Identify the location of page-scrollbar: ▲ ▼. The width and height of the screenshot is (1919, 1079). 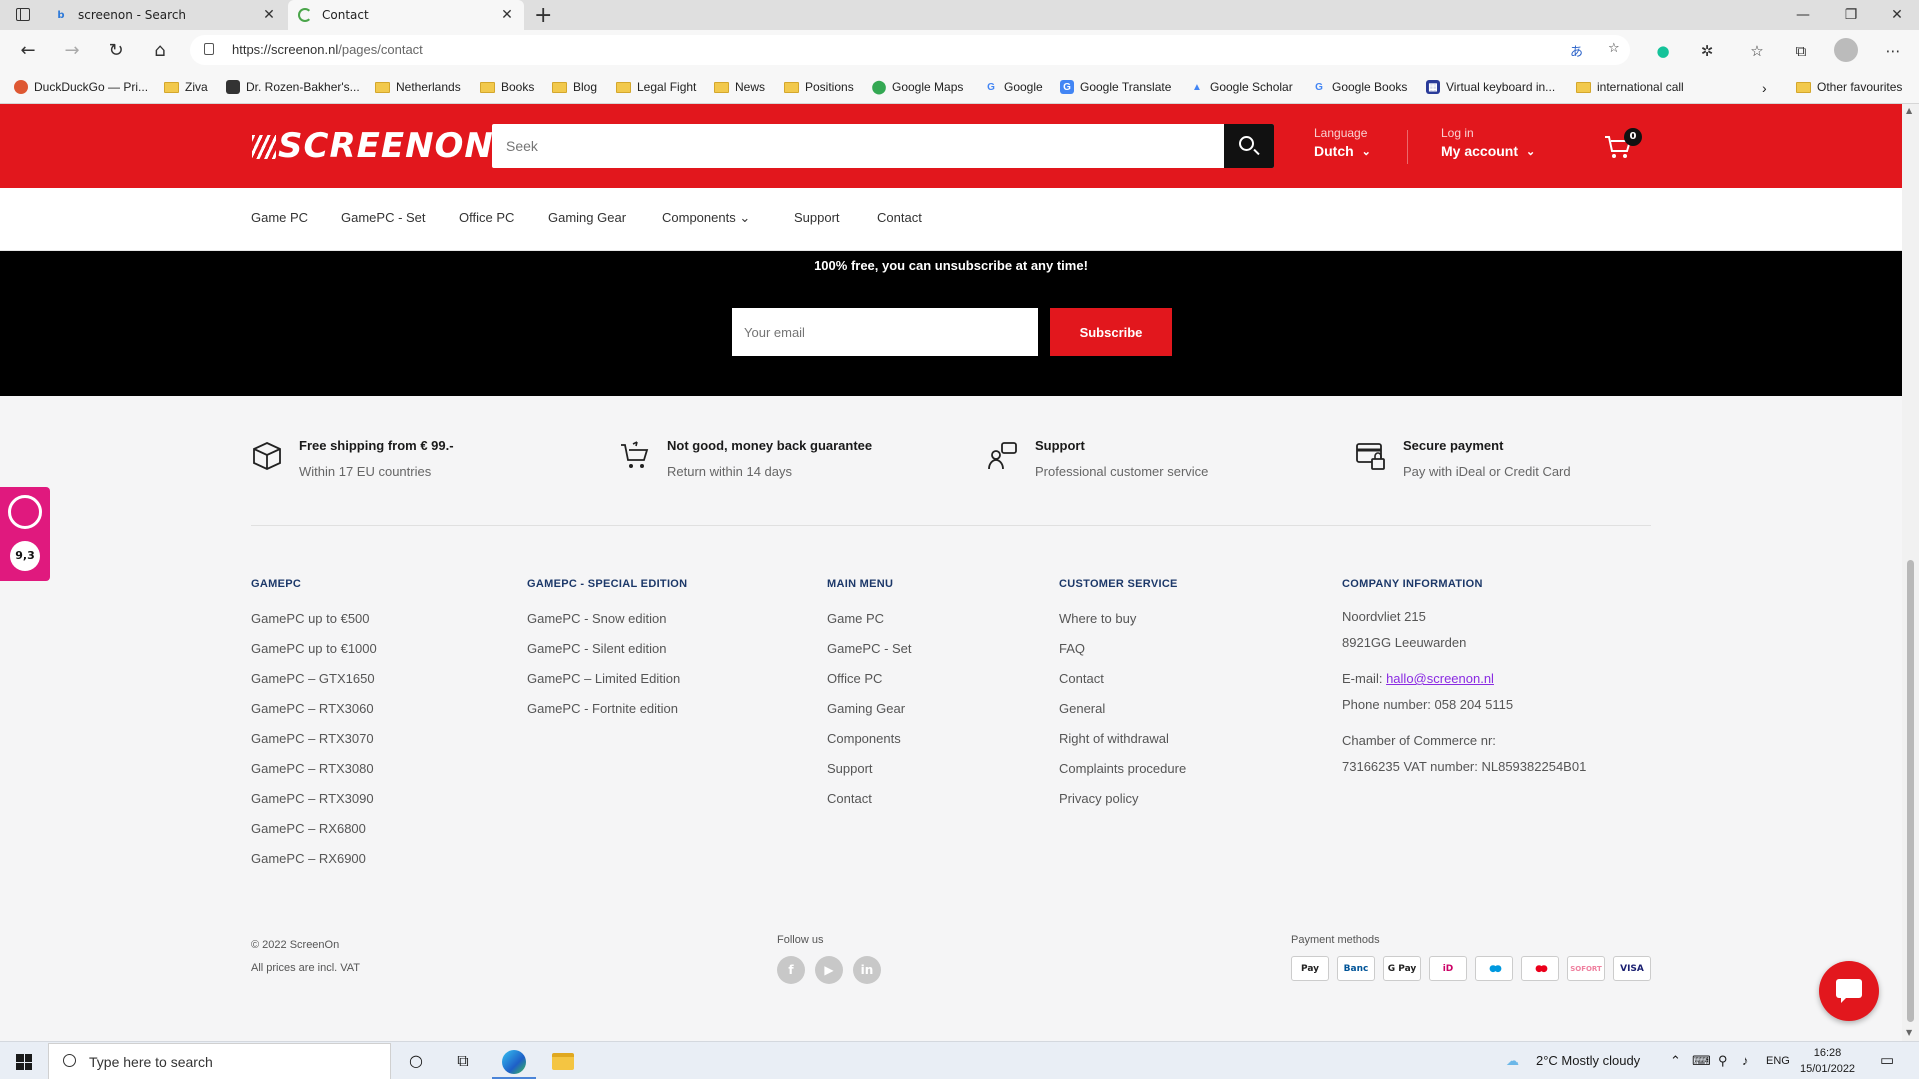
(1910, 572).